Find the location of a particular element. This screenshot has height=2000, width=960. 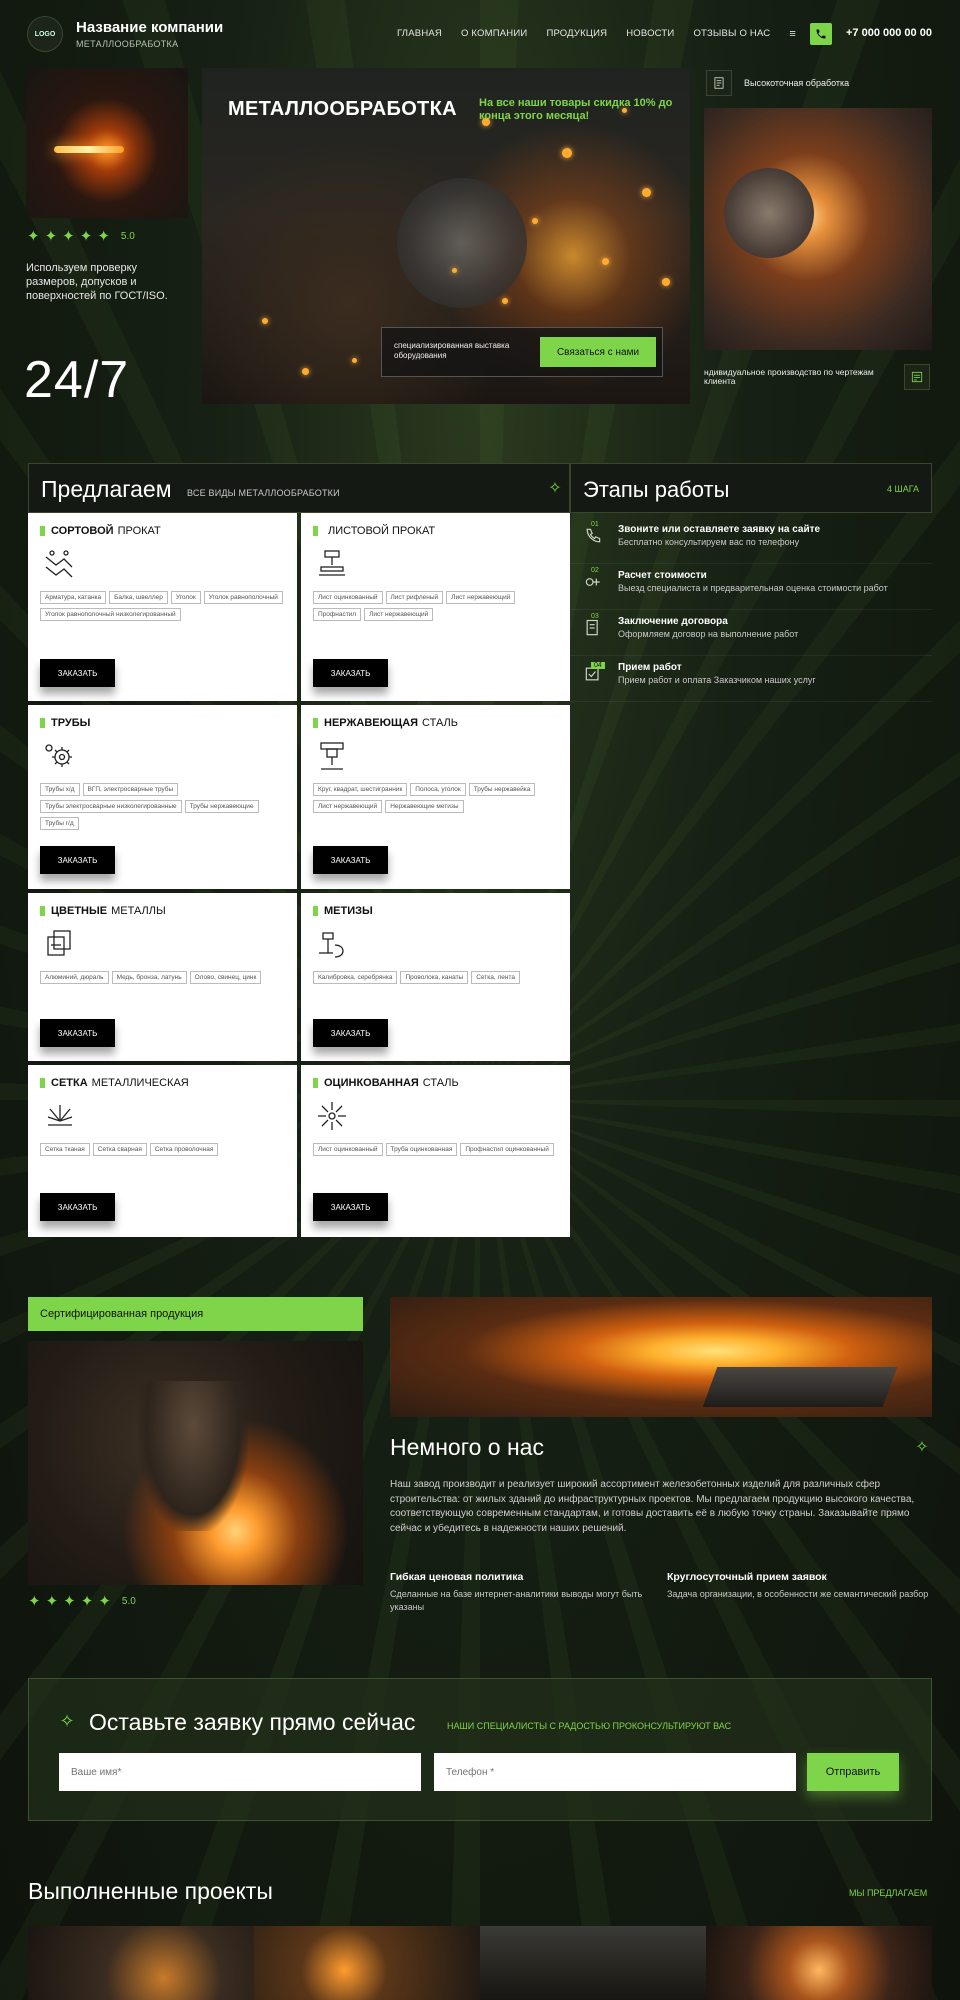

tag: Арматура, катанка is located at coordinates (73, 597).